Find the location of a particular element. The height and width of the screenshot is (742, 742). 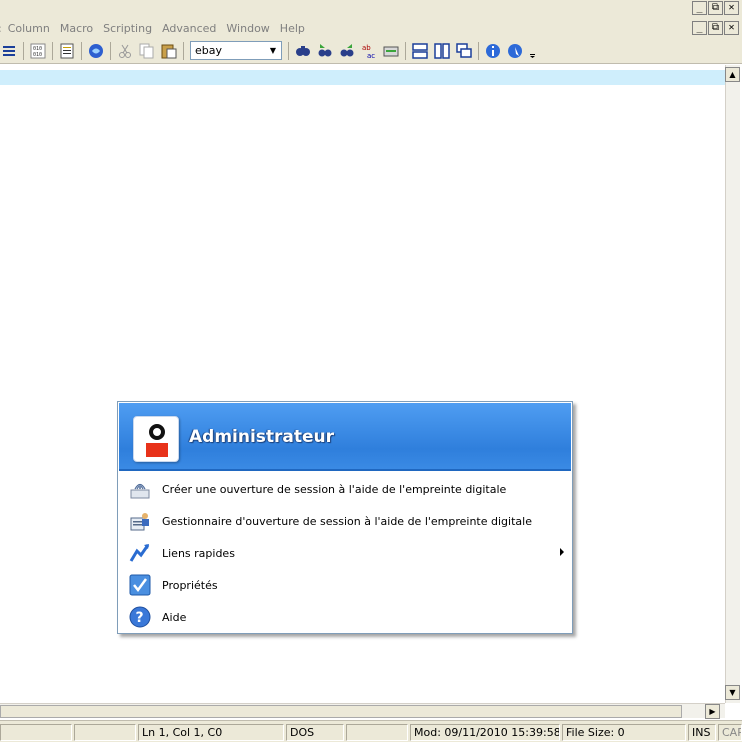

user-head-icon is located at coordinates (157, 432).